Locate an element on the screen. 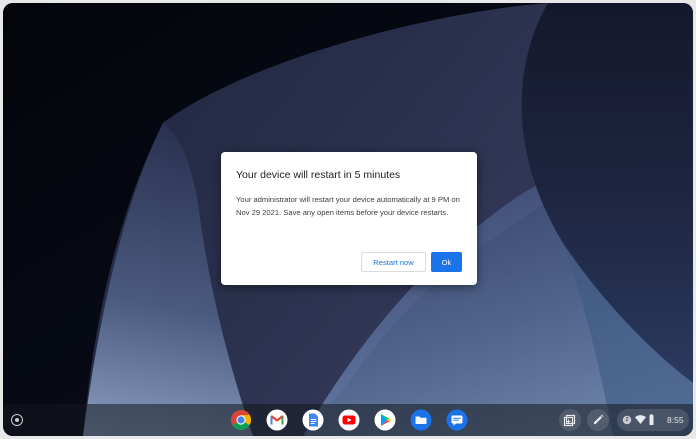 The image size is (696, 439). messages-icon is located at coordinates (457, 420).